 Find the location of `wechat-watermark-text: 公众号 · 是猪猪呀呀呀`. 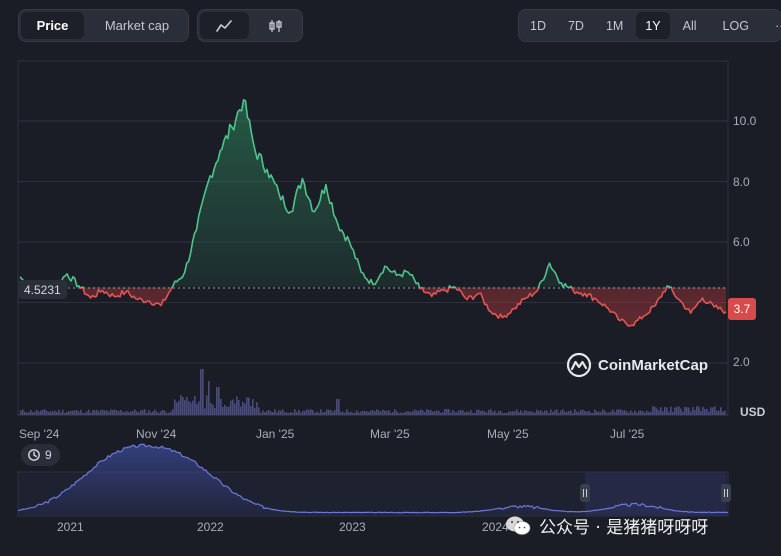

wechat-watermark-text: 公众号 · 是猪猪呀呀呀 is located at coordinates (624, 528).